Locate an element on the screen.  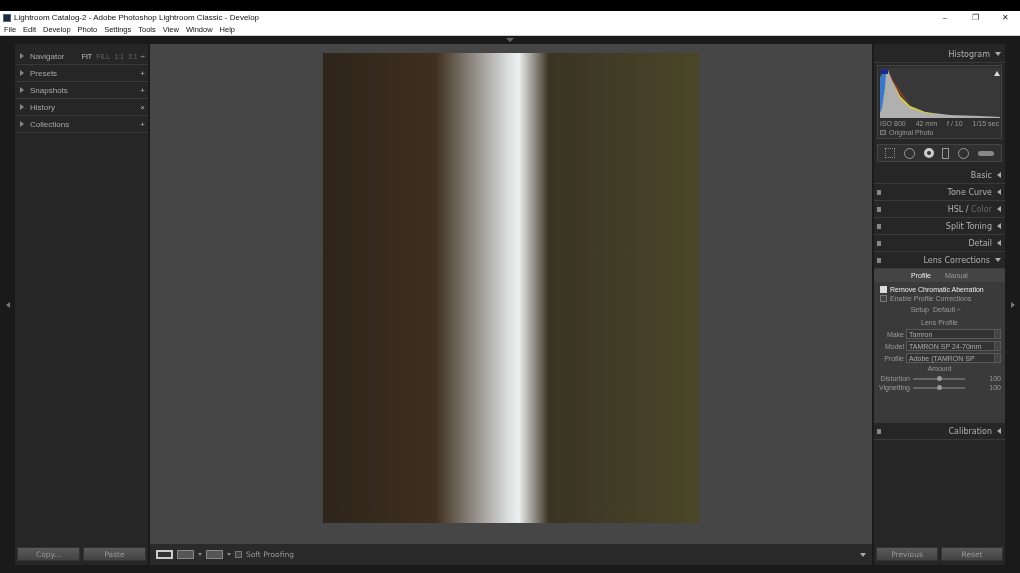
panel-title: Lens Corrections is located at coordinates (956, 260).